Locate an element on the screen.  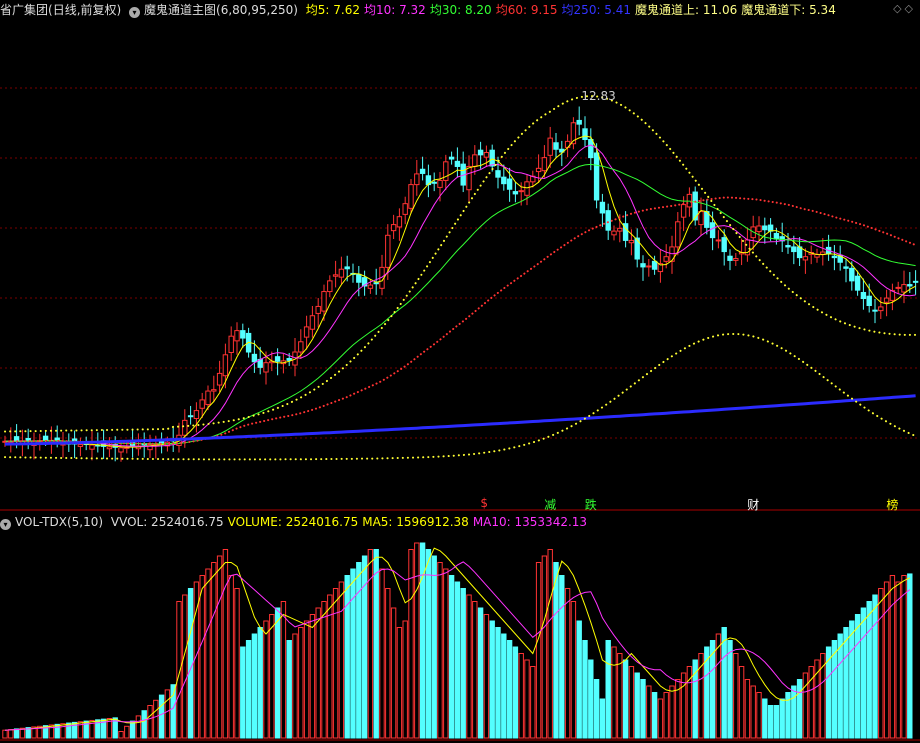
price-header-item: 均60: 9.15 is located at coordinates (526, 10).